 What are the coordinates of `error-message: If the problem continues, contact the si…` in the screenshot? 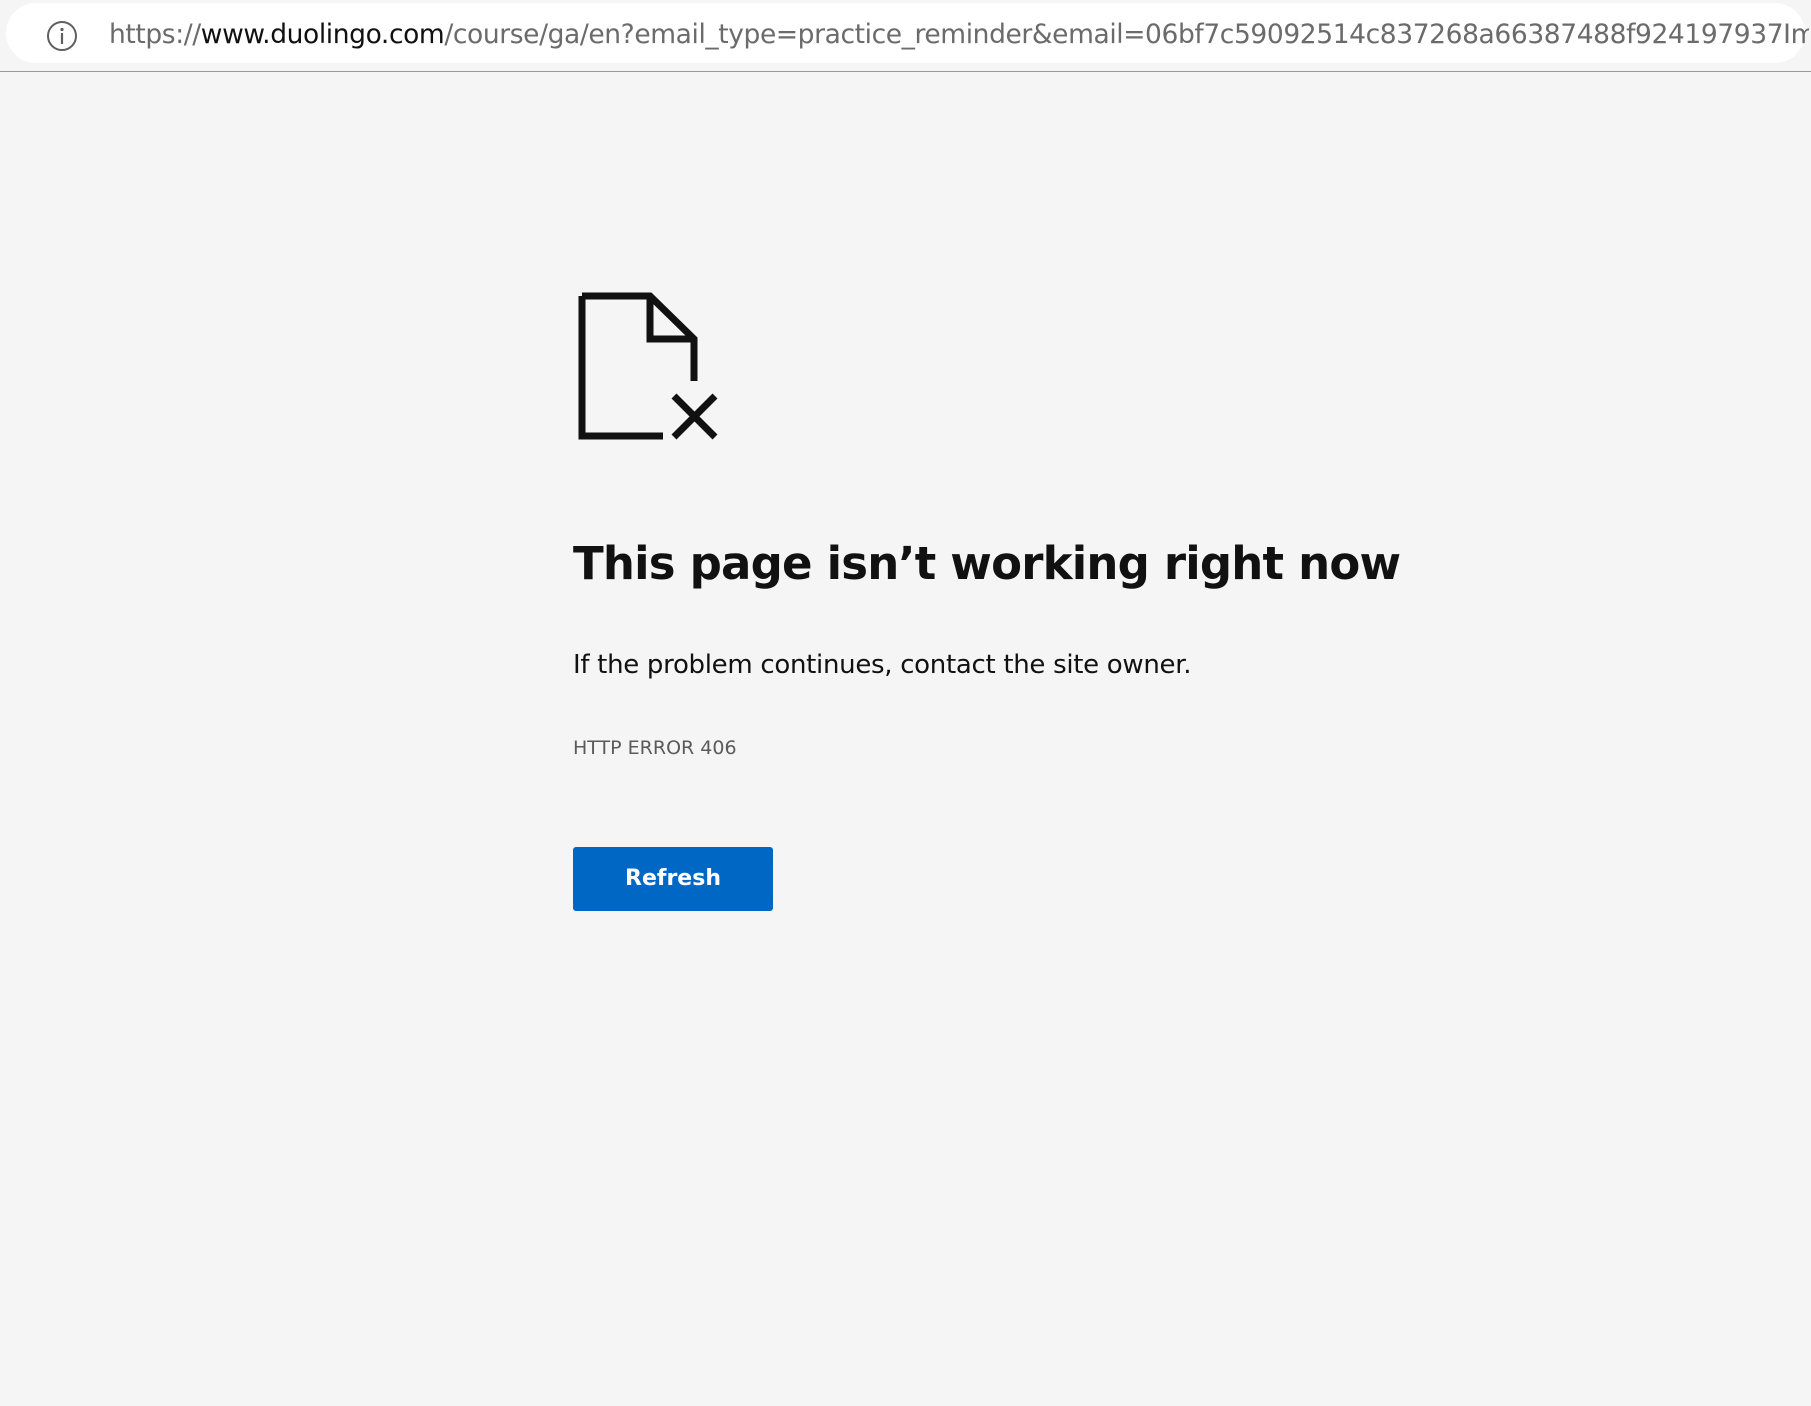 It's located at (882, 665).